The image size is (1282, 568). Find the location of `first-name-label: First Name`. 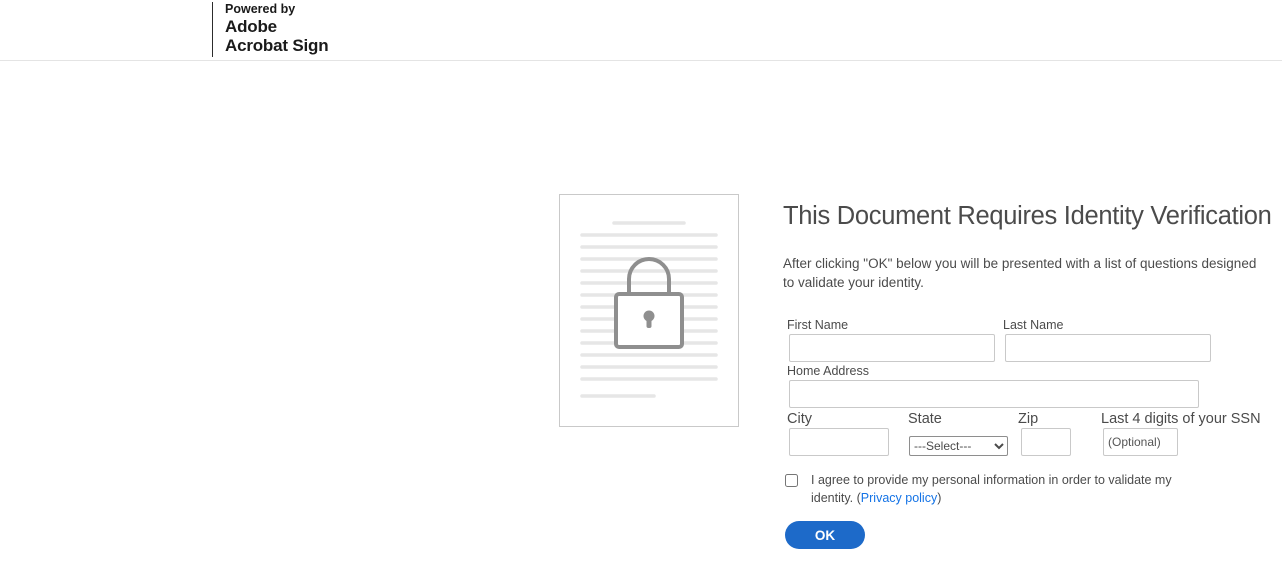

first-name-label: First Name is located at coordinates (818, 325).